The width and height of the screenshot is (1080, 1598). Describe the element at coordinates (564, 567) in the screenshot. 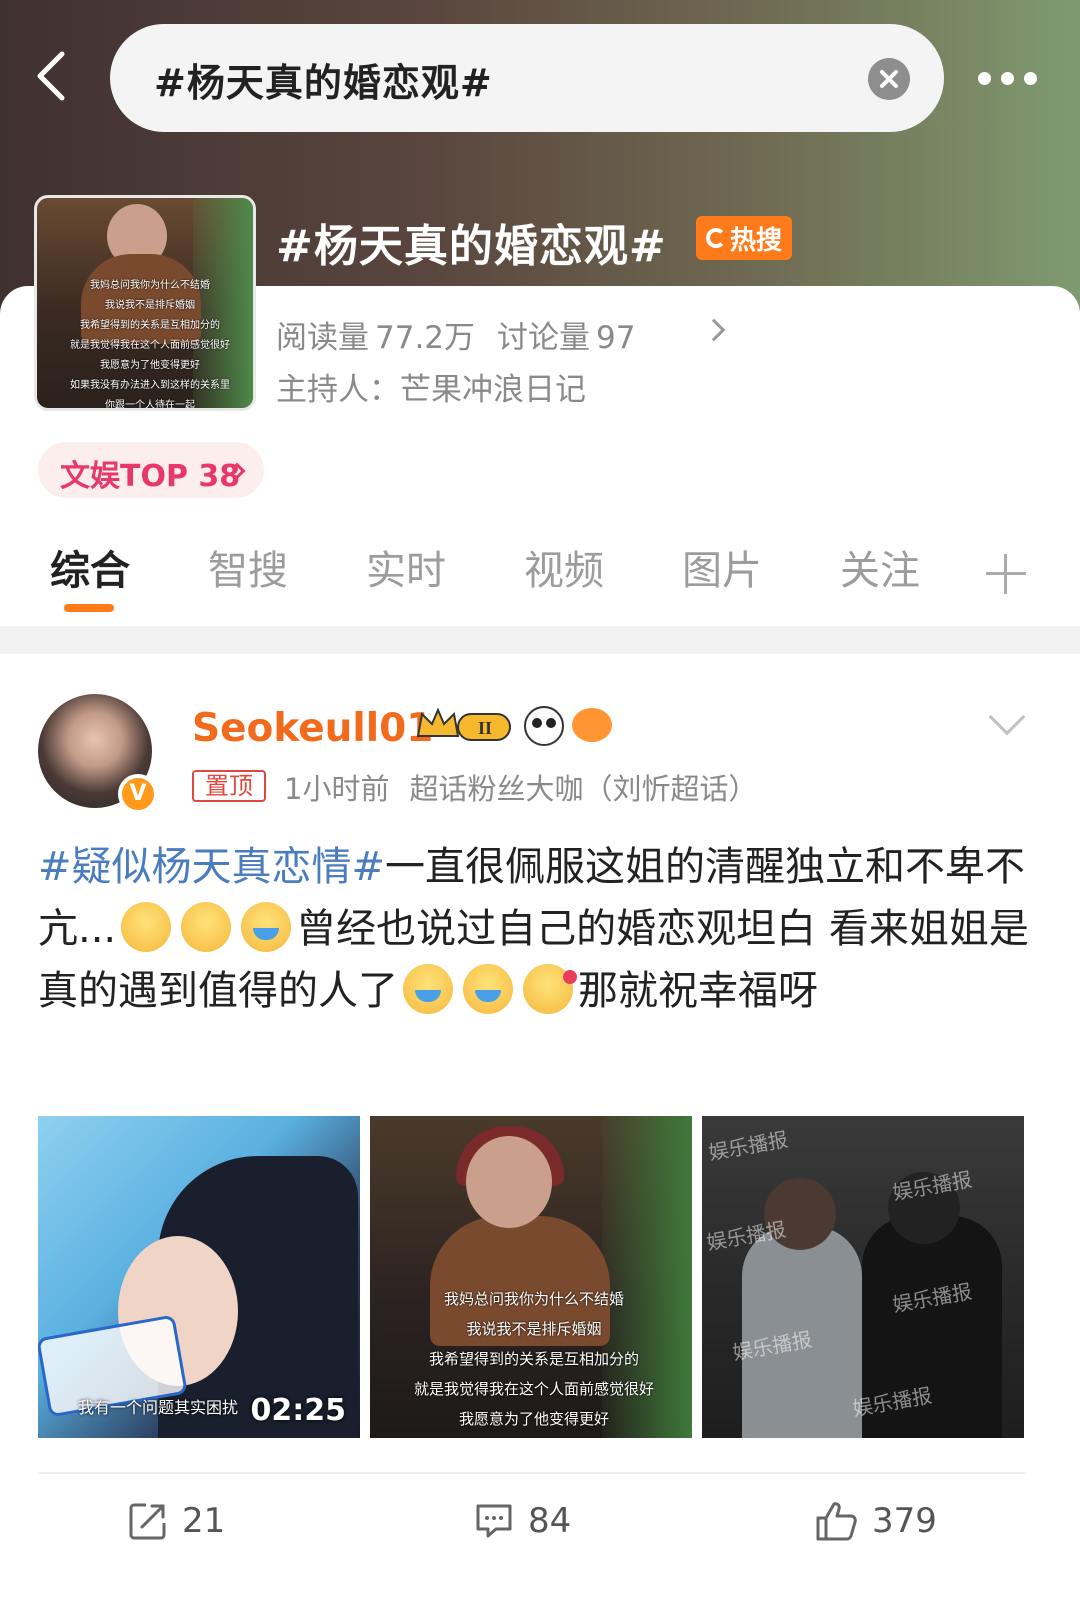

I see `tab-video: 视频` at that location.